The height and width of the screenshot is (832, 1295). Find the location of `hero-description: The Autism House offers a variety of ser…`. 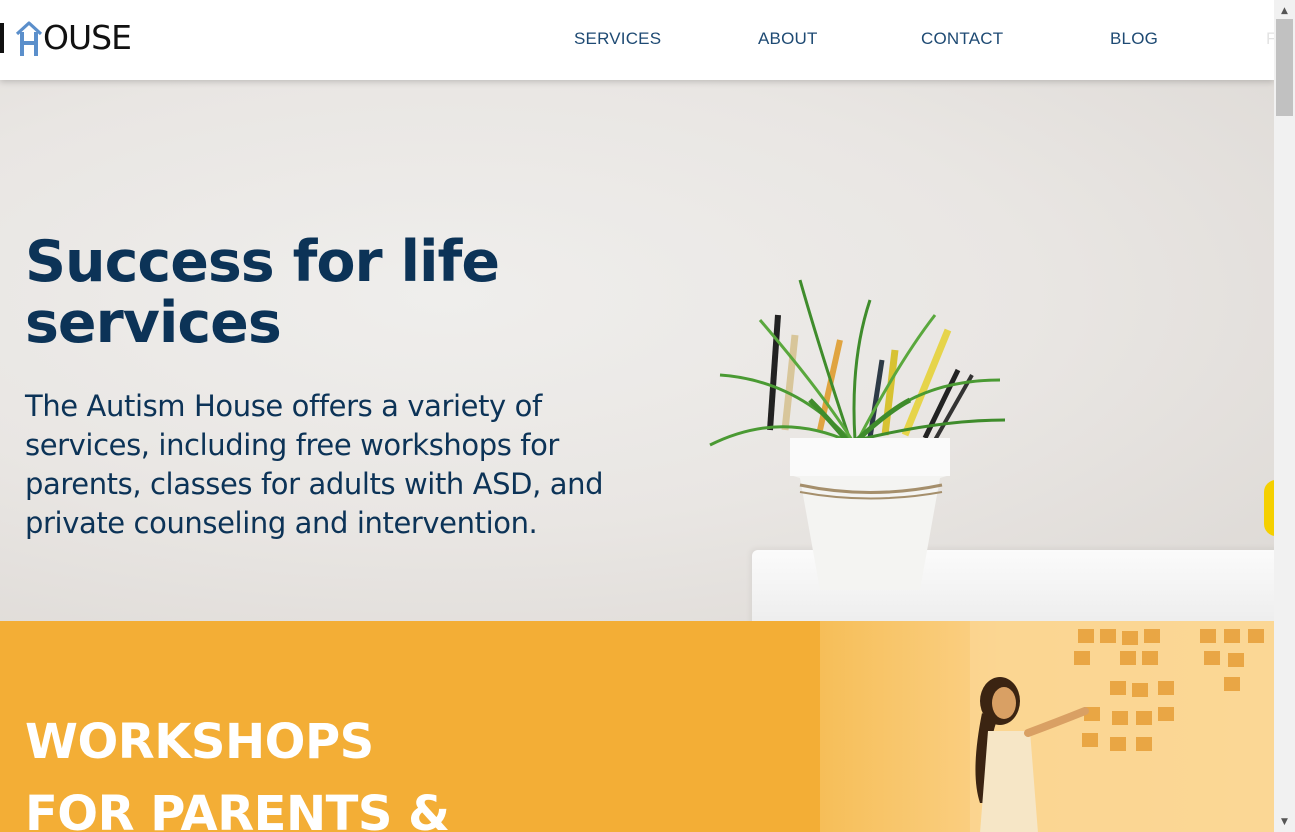

hero-description: The Autism House offers a variety of ser… is located at coordinates (314, 464).